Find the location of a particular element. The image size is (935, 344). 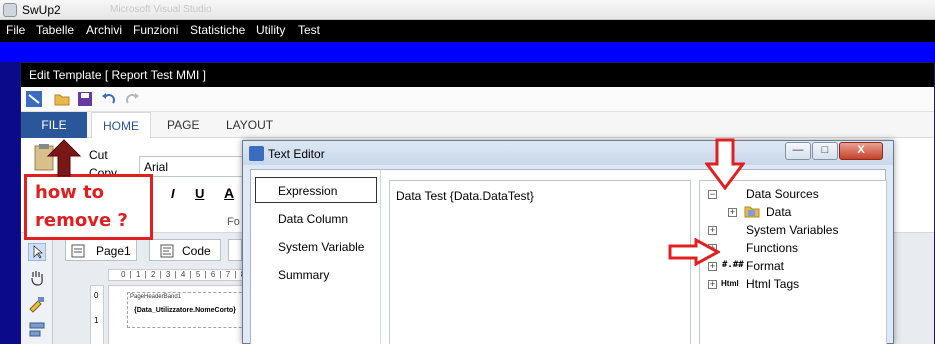

faded-title: Microsoft Visual Studio is located at coordinates (161, 9).